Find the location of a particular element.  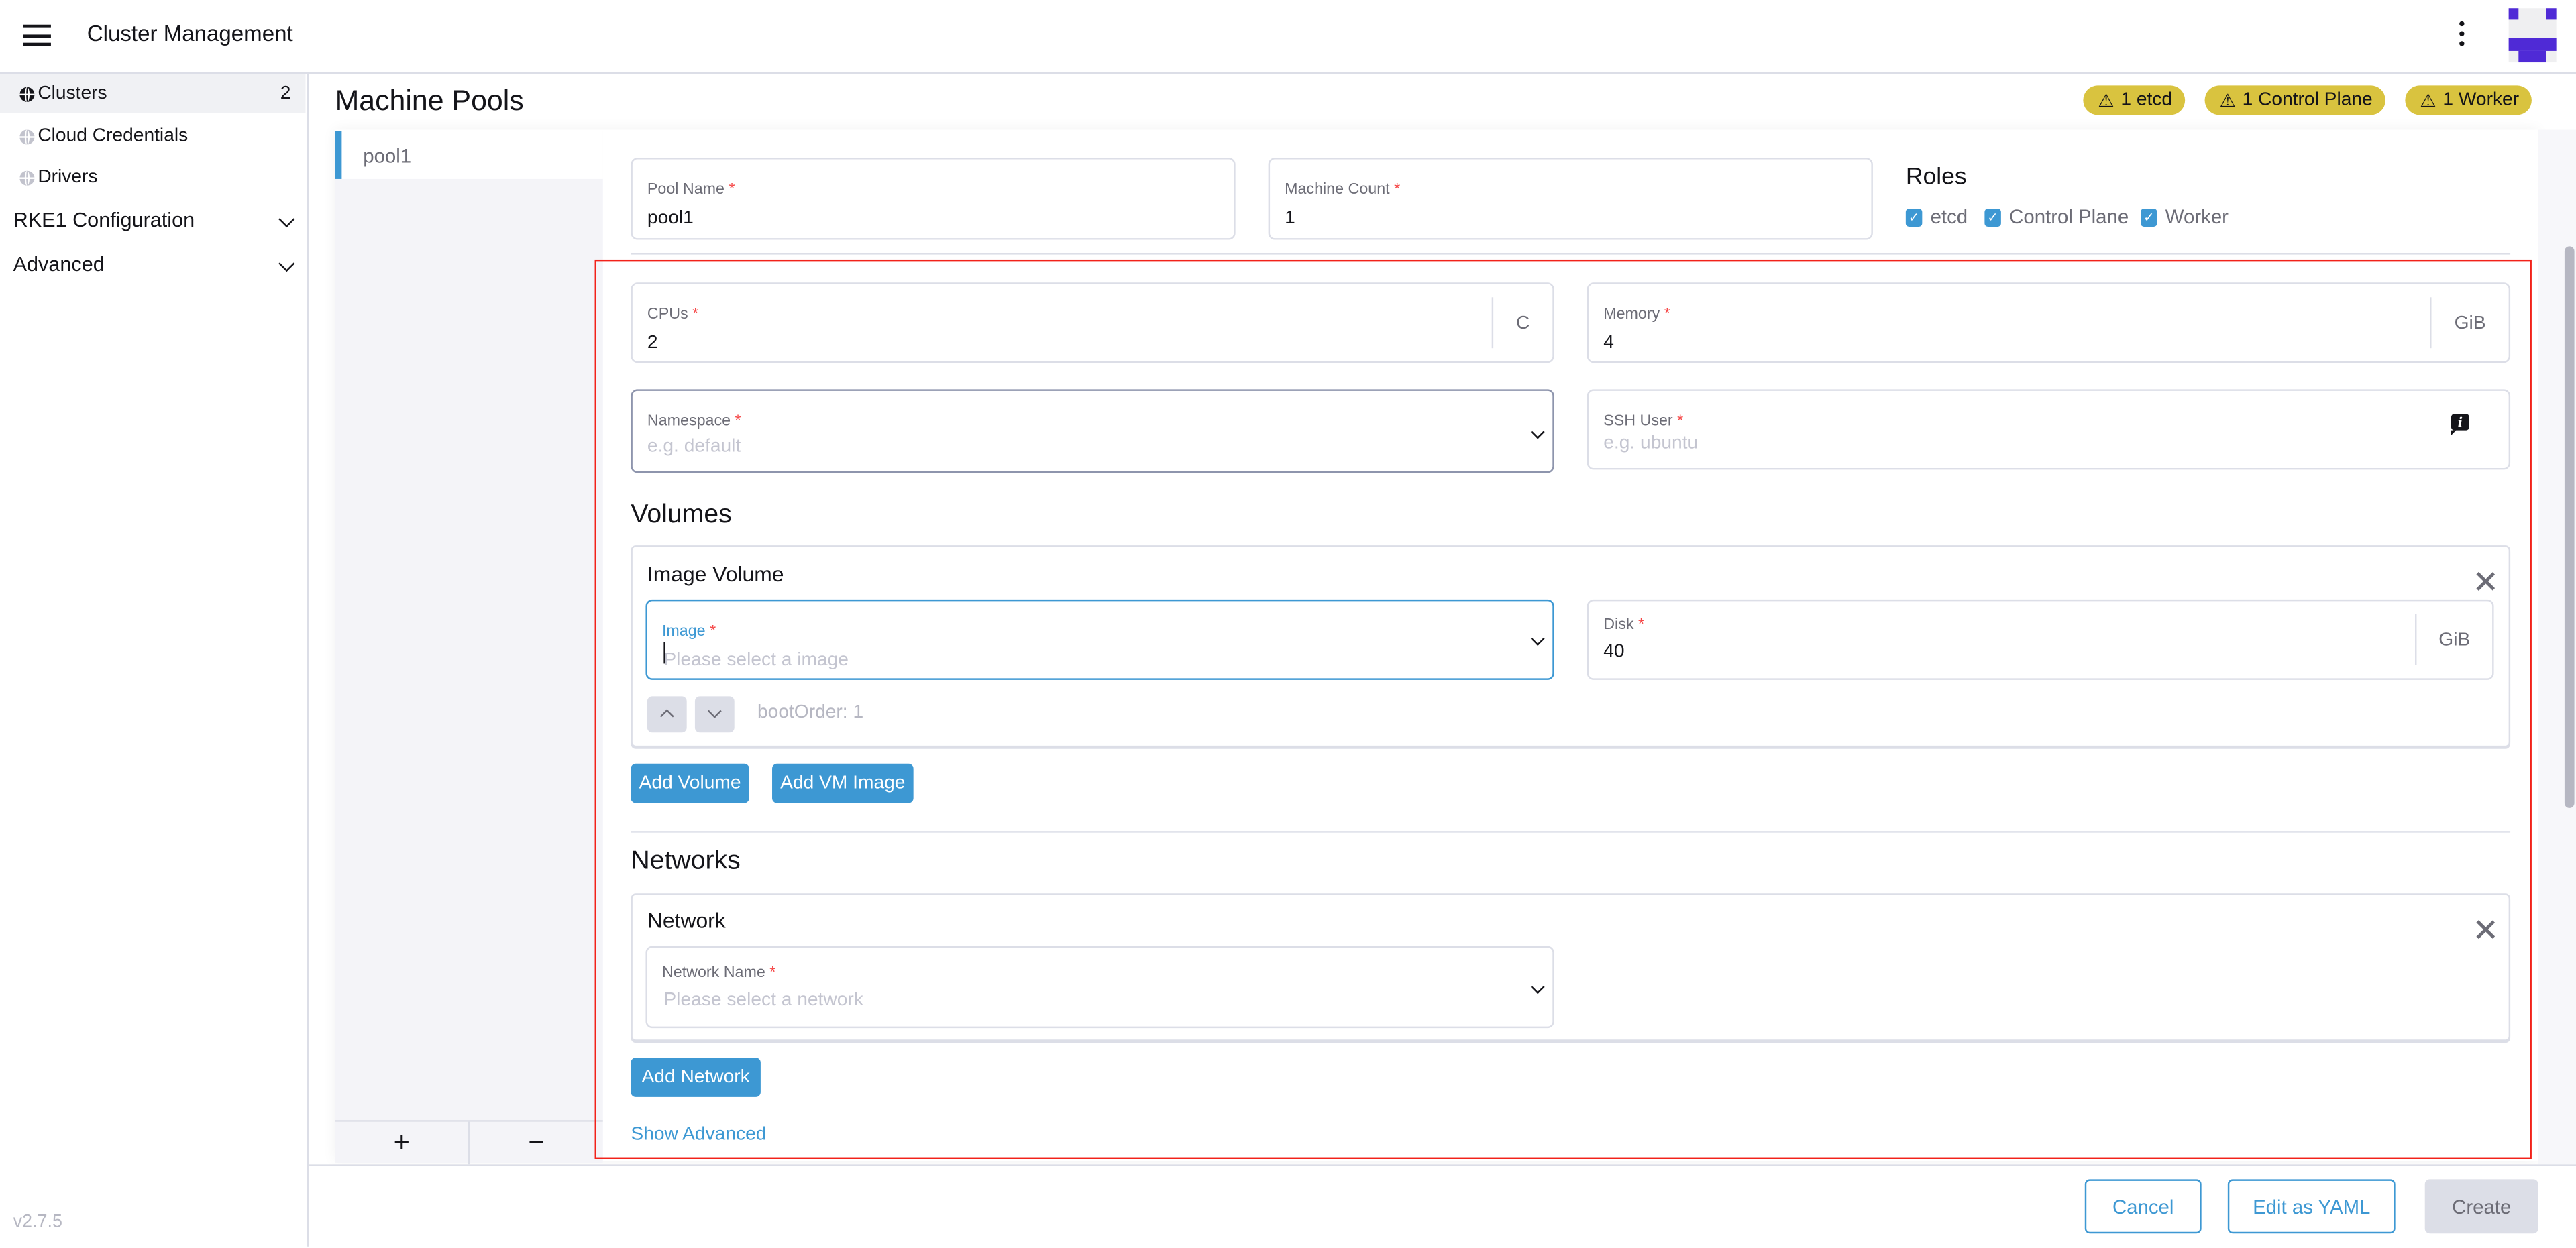

edit-as-yaml-button: Edit as YAML is located at coordinates (2311, 1206).